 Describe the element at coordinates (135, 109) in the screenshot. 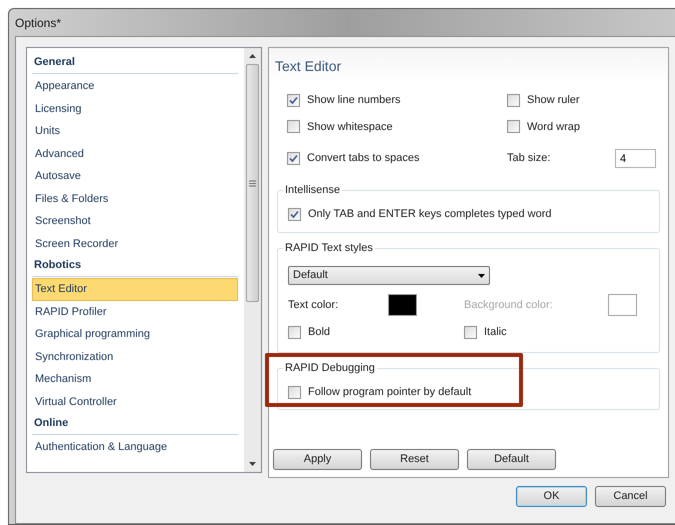

I see `sidebar-item: Licensing` at that location.